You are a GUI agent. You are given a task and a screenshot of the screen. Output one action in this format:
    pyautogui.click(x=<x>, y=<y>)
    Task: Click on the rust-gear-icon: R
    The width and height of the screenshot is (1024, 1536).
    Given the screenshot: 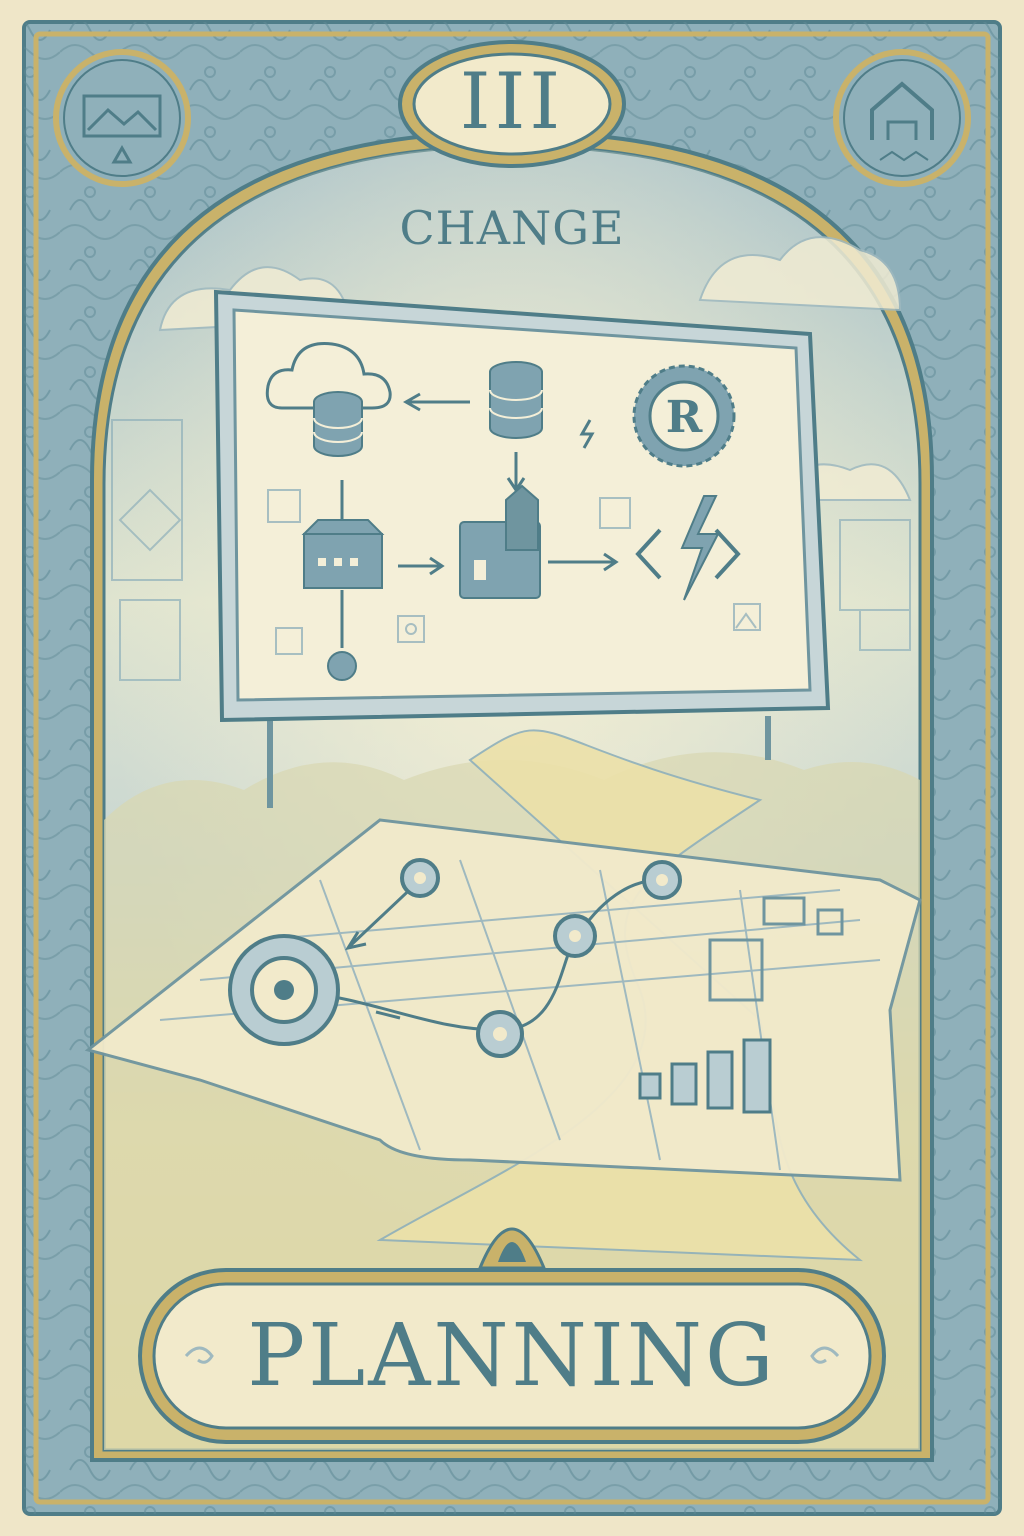 What is the action you would take?
    pyautogui.click(x=684, y=416)
    